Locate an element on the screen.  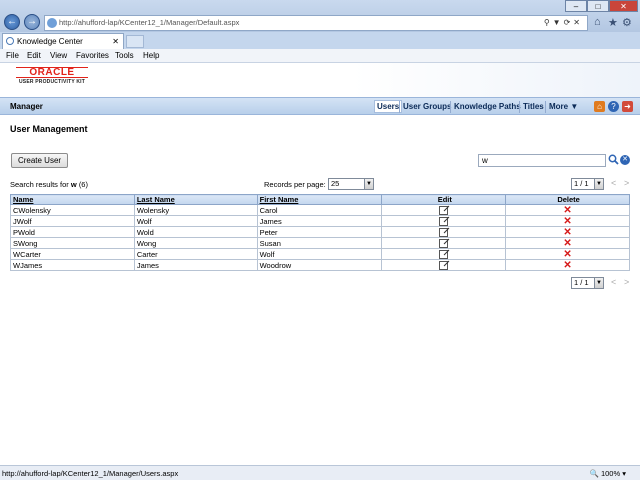
table-row: WCarter Carter Wolf ✕ is located at coordinates (320, 254).